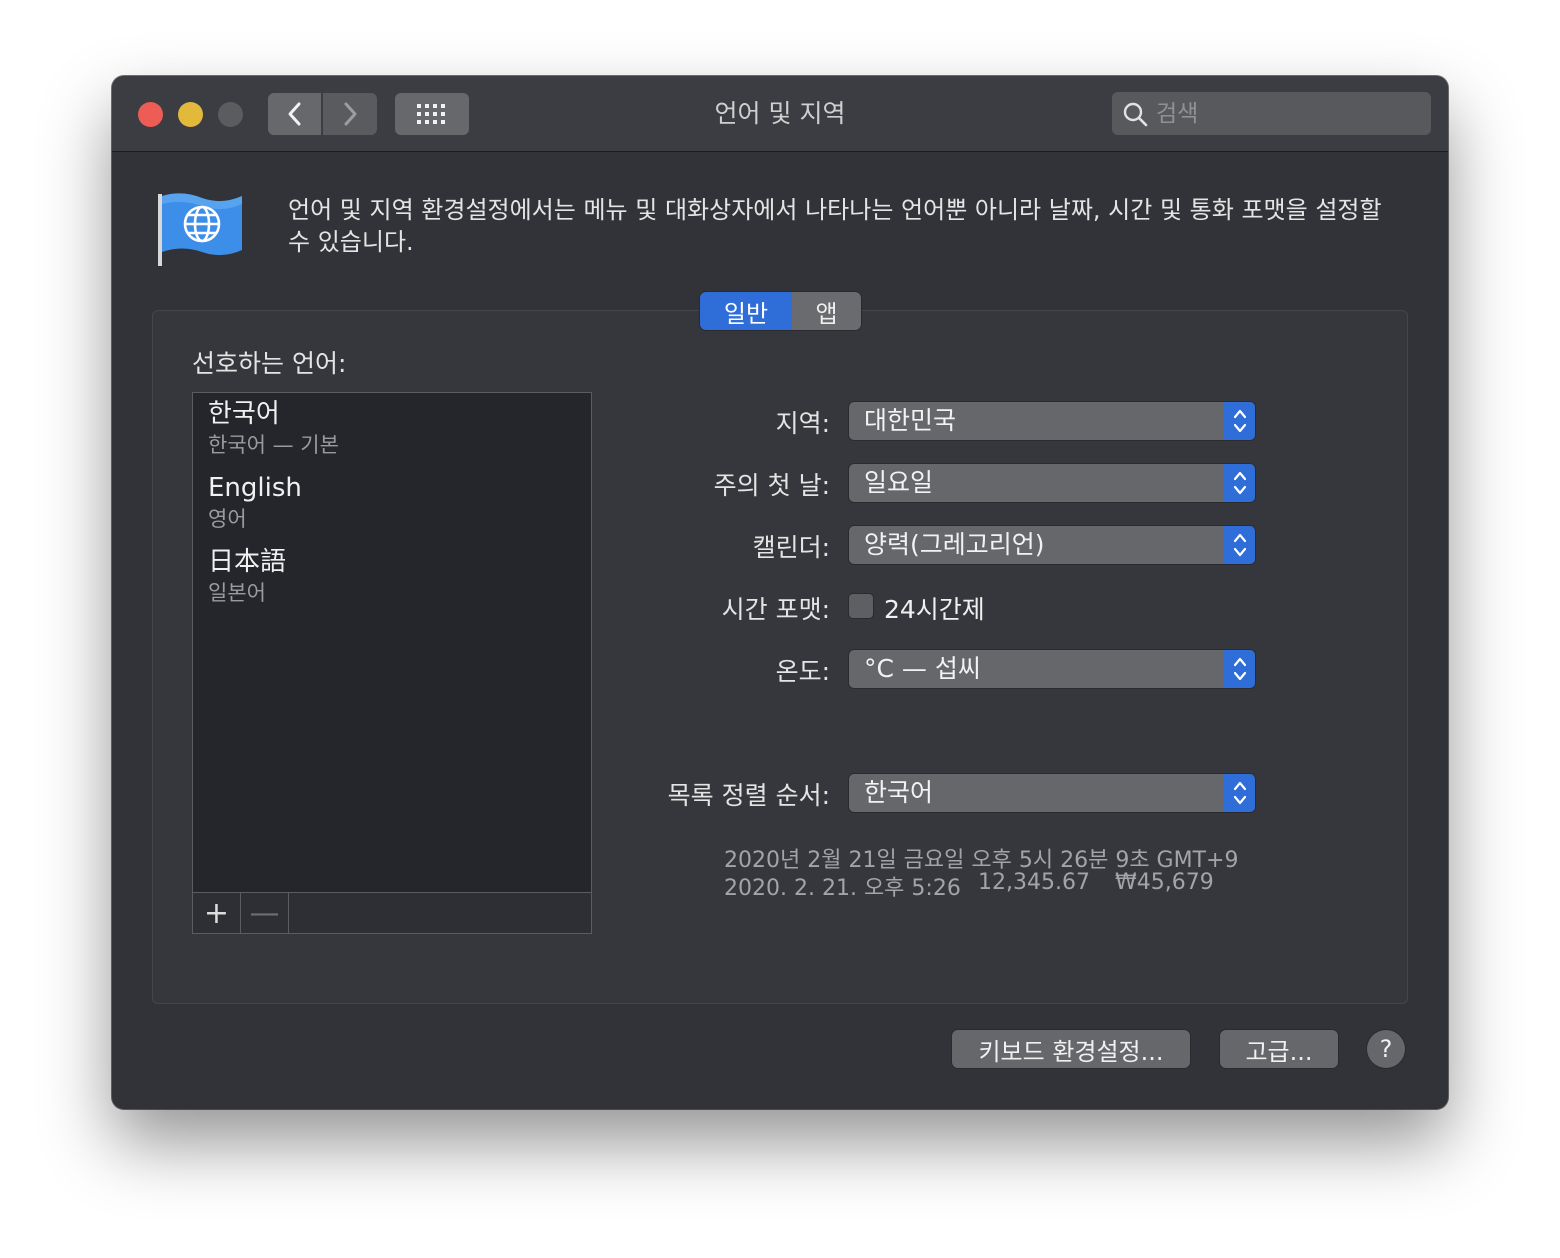 The image size is (1560, 1258). I want to click on calendar-popup: 양력(그레고리언), so click(1052, 545).